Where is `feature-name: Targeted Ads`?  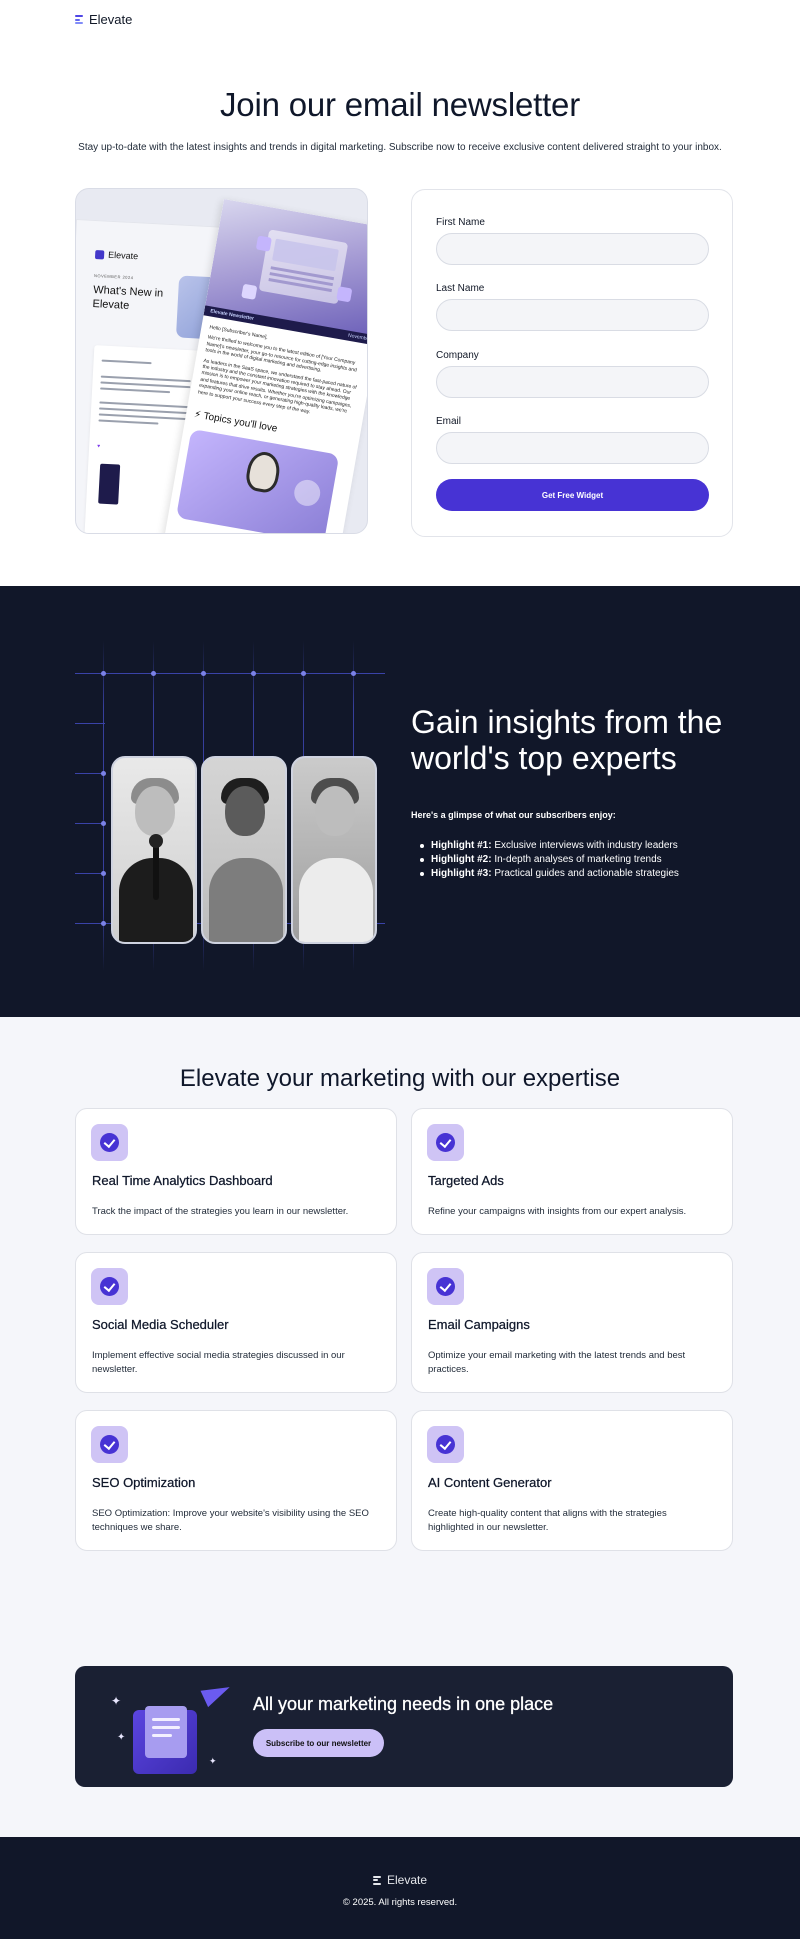
feature-name: Targeted Ads is located at coordinates (466, 1180).